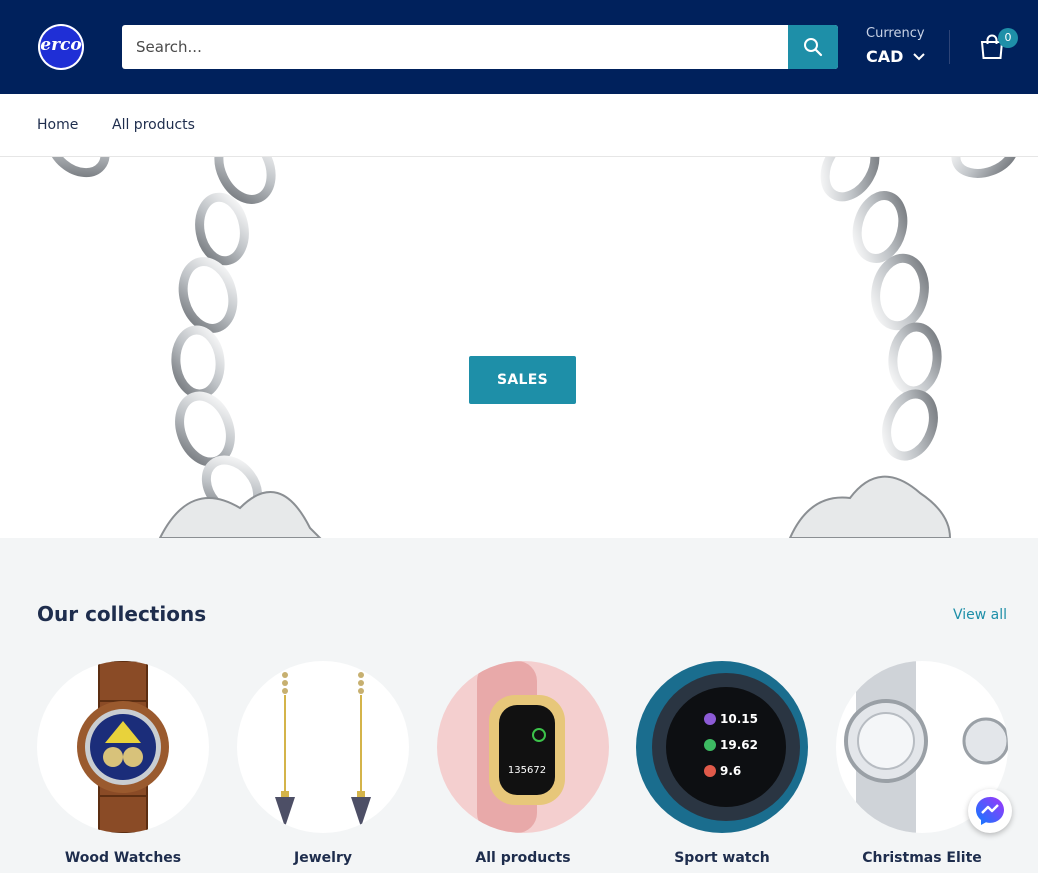 This screenshot has width=1038, height=873. What do you see at coordinates (122, 614) in the screenshot?
I see `collections-title: Our collections` at bounding box center [122, 614].